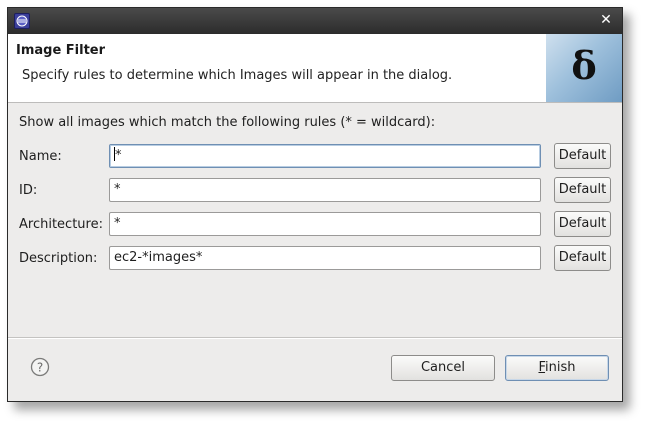  I want to click on footer-separator, so click(315, 338).